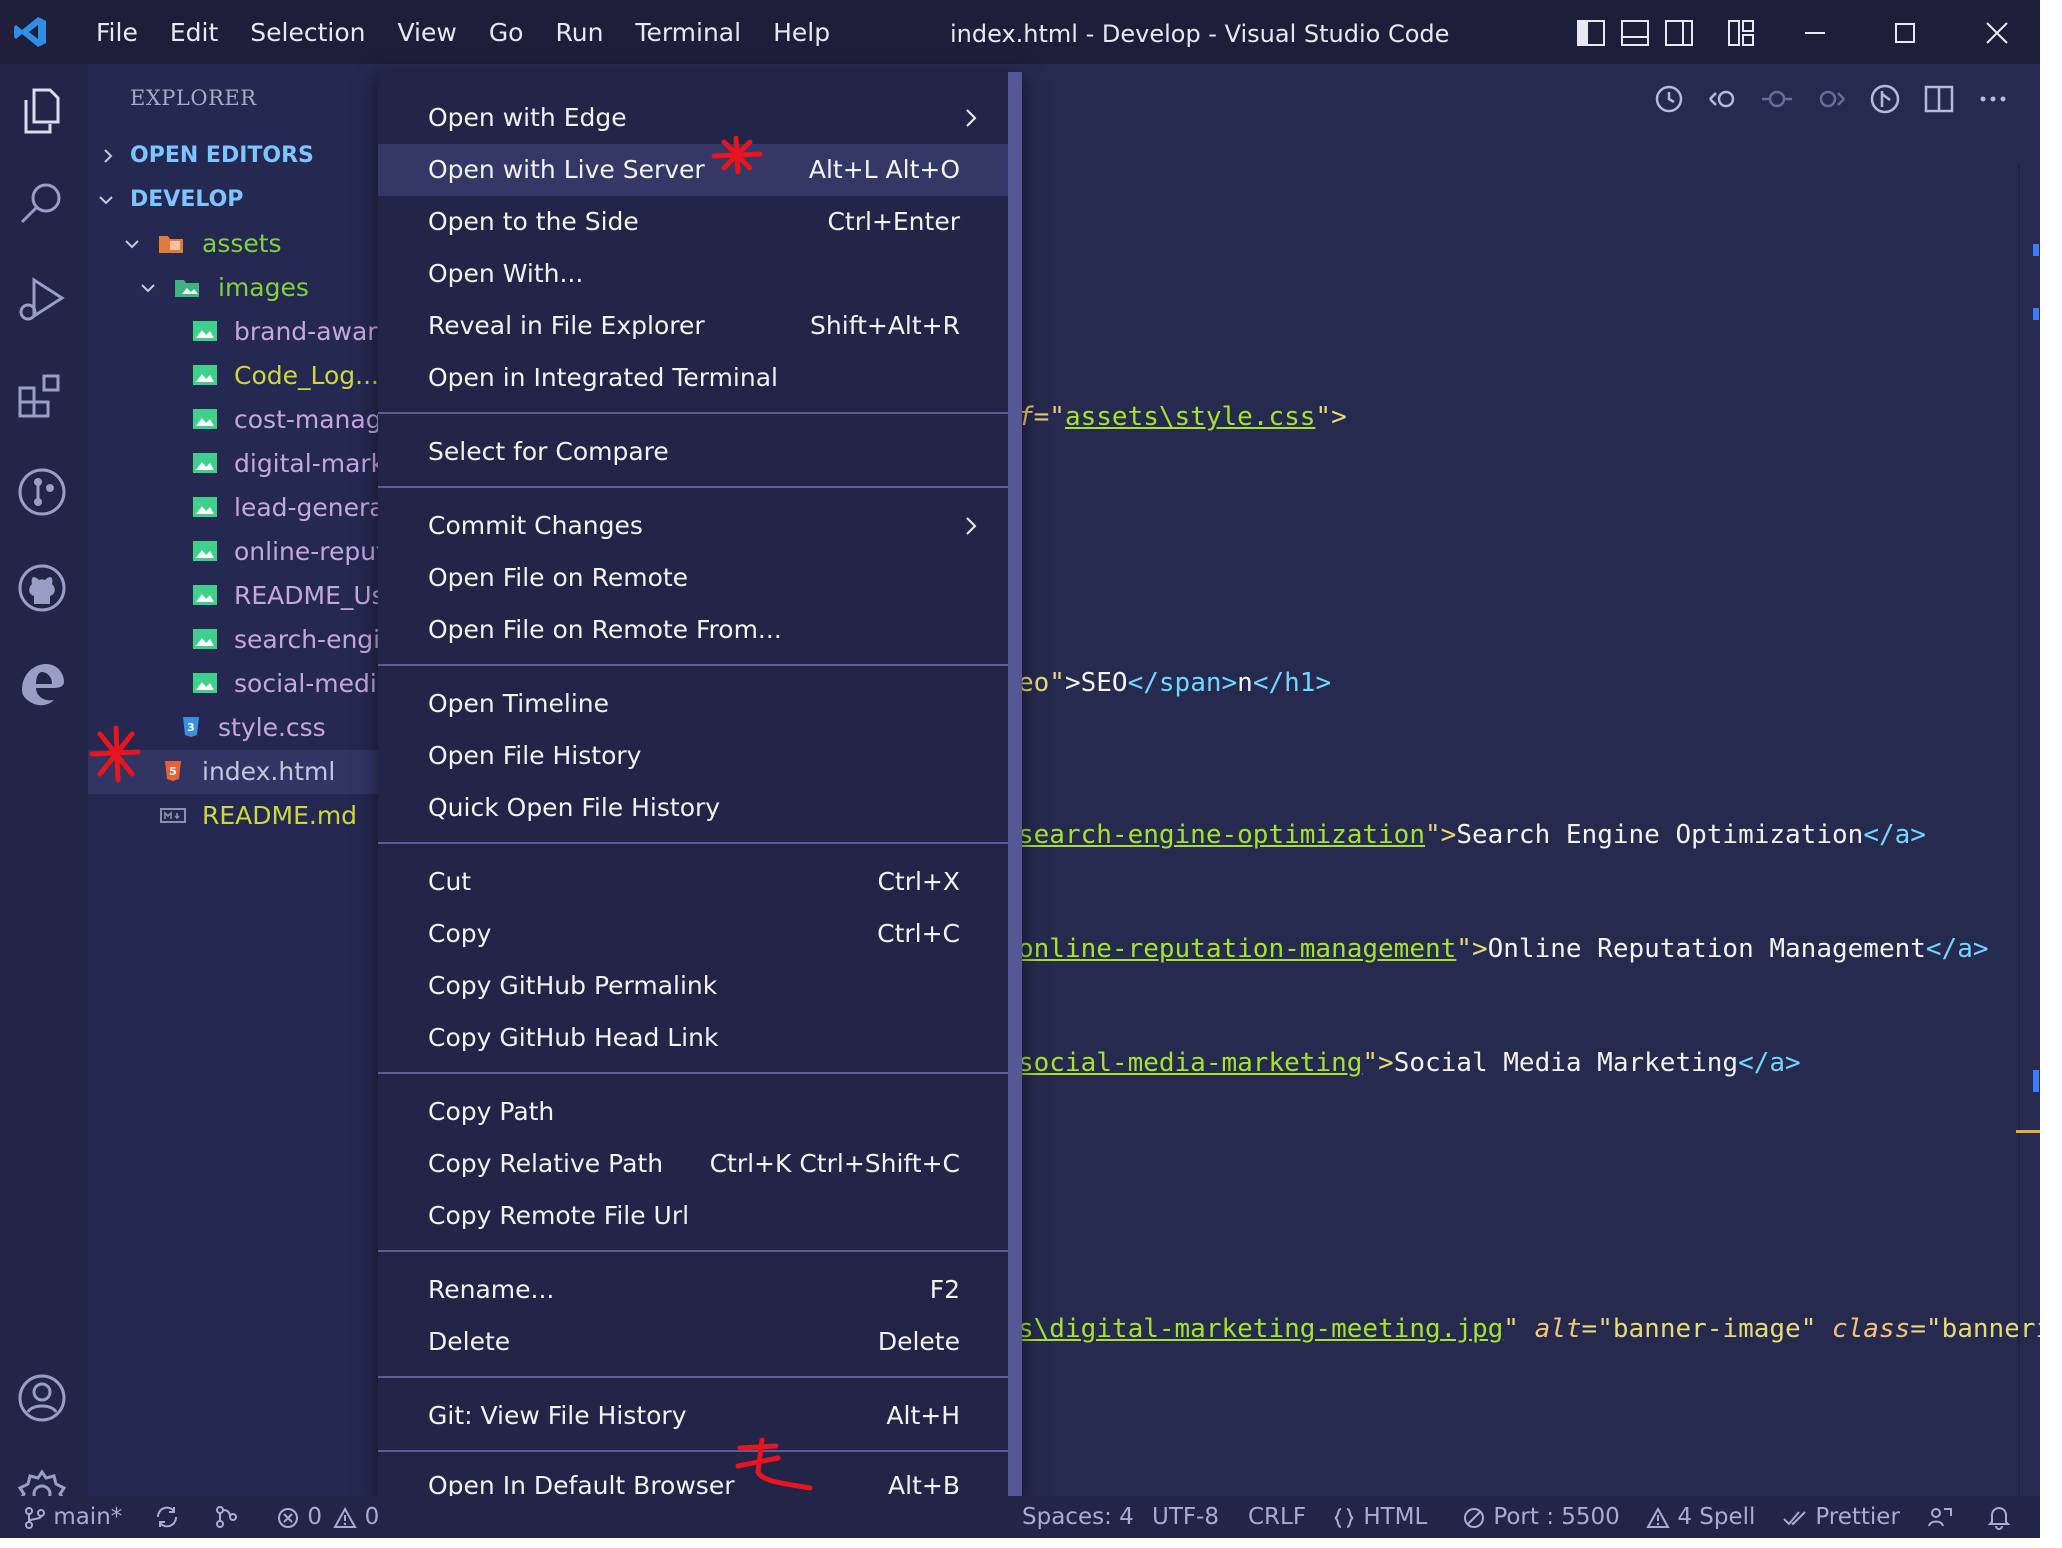 The image size is (2062, 1548). I want to click on overview-ruler, so click(2019, 830).